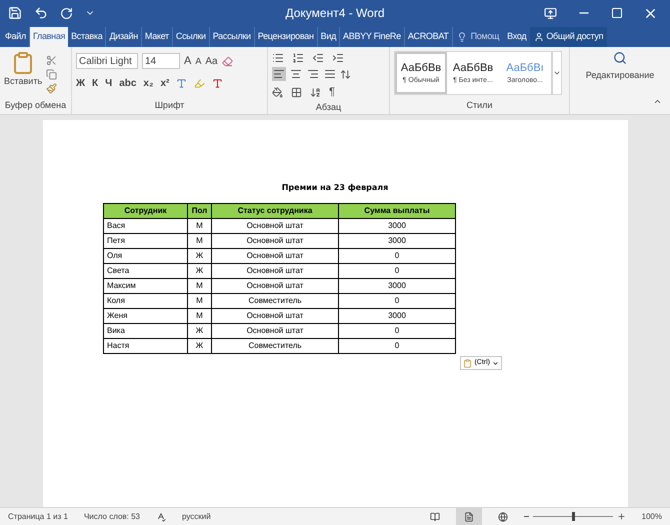  Describe the element at coordinates (170, 105) in the screenshot. I see `group-label: Шрифт` at that location.